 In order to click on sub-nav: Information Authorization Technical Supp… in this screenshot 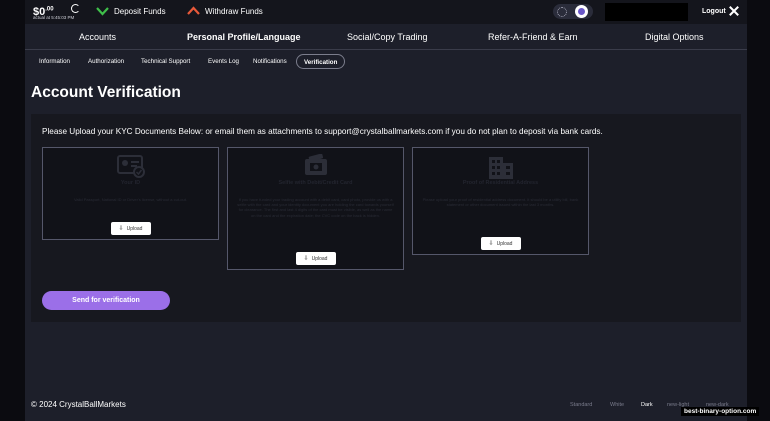, I will do `click(386, 62)`.